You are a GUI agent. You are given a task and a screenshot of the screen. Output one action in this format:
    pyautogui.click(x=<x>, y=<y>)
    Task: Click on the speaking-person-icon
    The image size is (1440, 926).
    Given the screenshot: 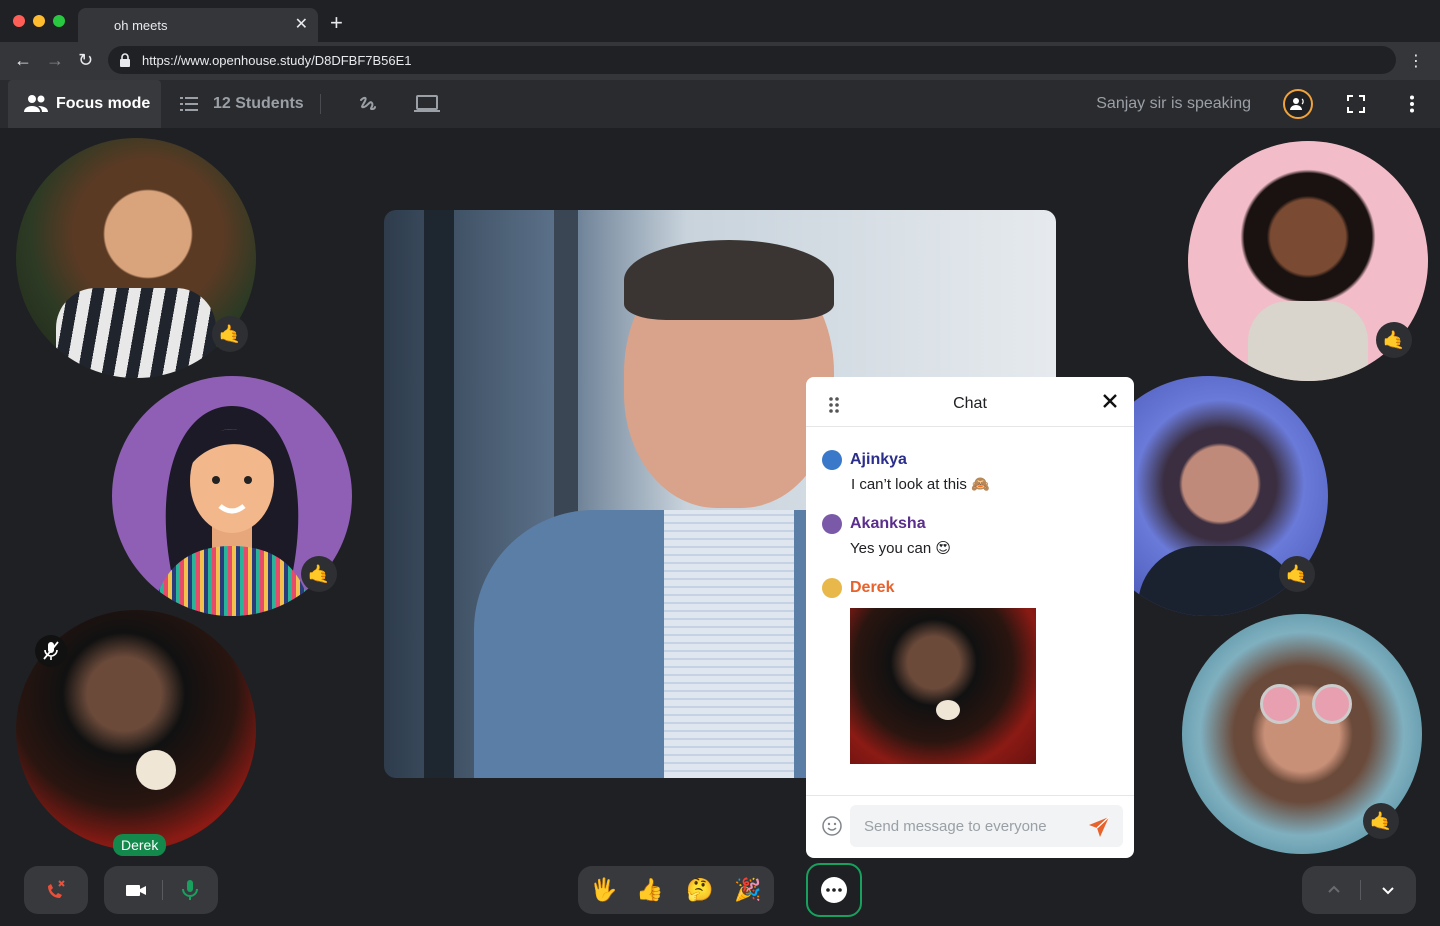 What is the action you would take?
    pyautogui.click(x=1297, y=104)
    